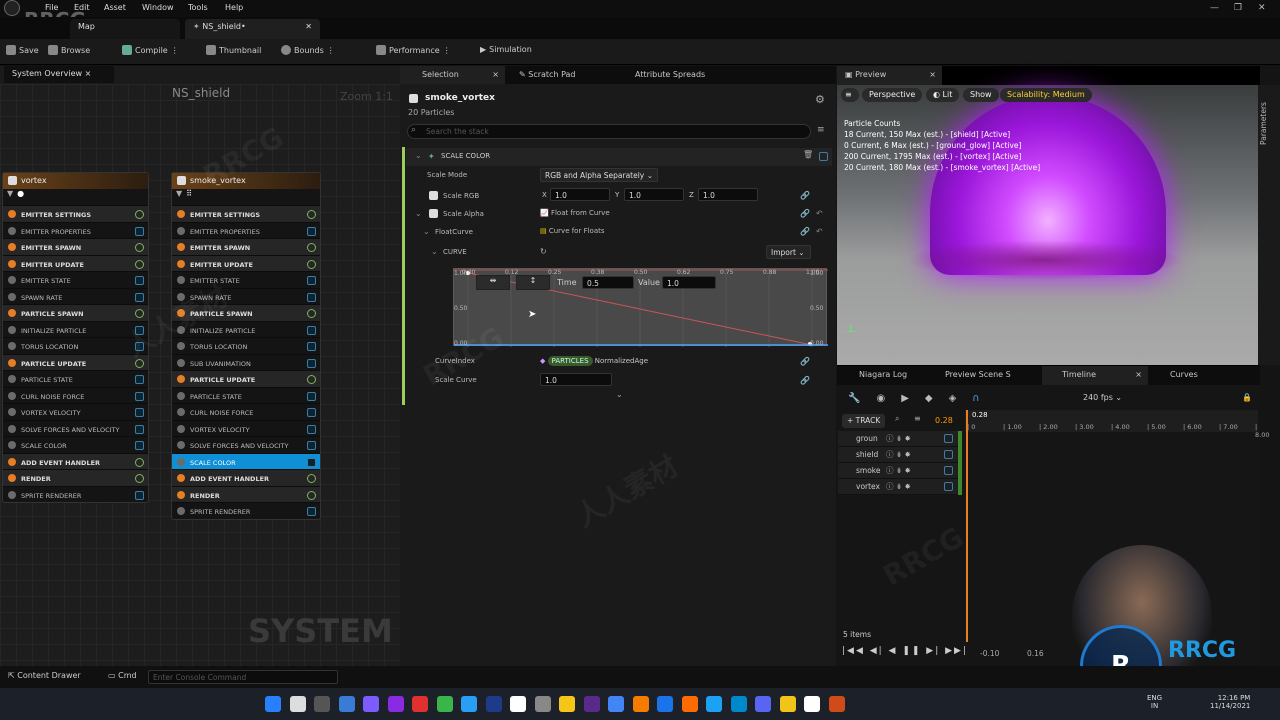 Image resolution: width=1280 pixels, height=720 pixels. Describe the element at coordinates (44, 675) in the screenshot. I see `content-drawer-button: ⇱ Content Drawer` at that location.